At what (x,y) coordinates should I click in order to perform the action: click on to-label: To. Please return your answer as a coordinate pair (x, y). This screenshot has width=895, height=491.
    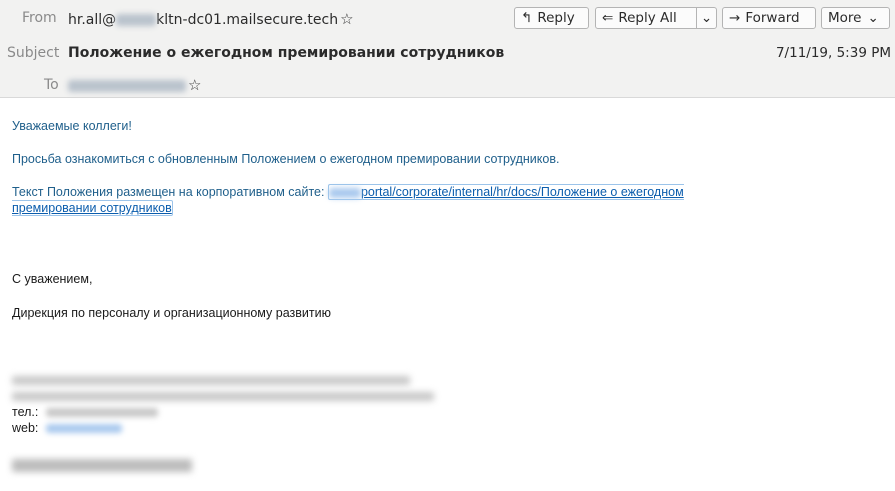
    Looking at the image, I should click on (51, 85).